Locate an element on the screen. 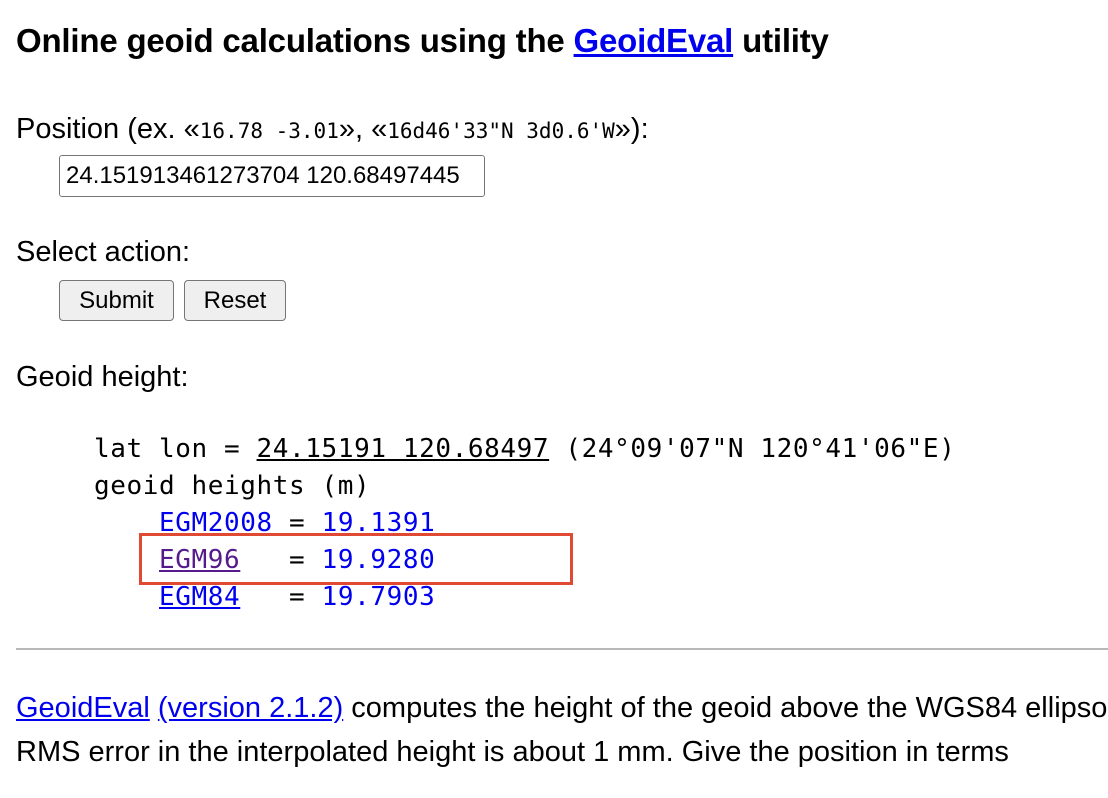 Image resolution: width=1108 pixels, height=798 pixels. page-title-suffix: utility is located at coordinates (781, 40).